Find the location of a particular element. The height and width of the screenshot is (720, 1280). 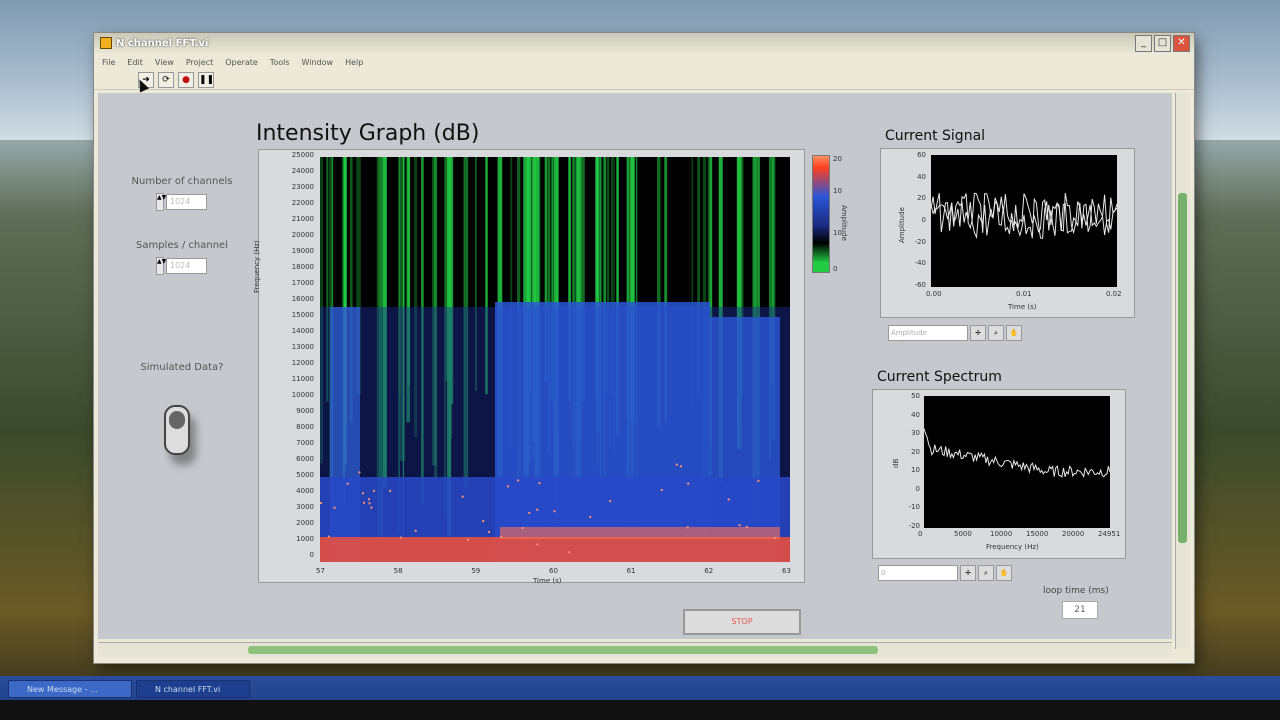

signal-plot is located at coordinates (1024, 221).